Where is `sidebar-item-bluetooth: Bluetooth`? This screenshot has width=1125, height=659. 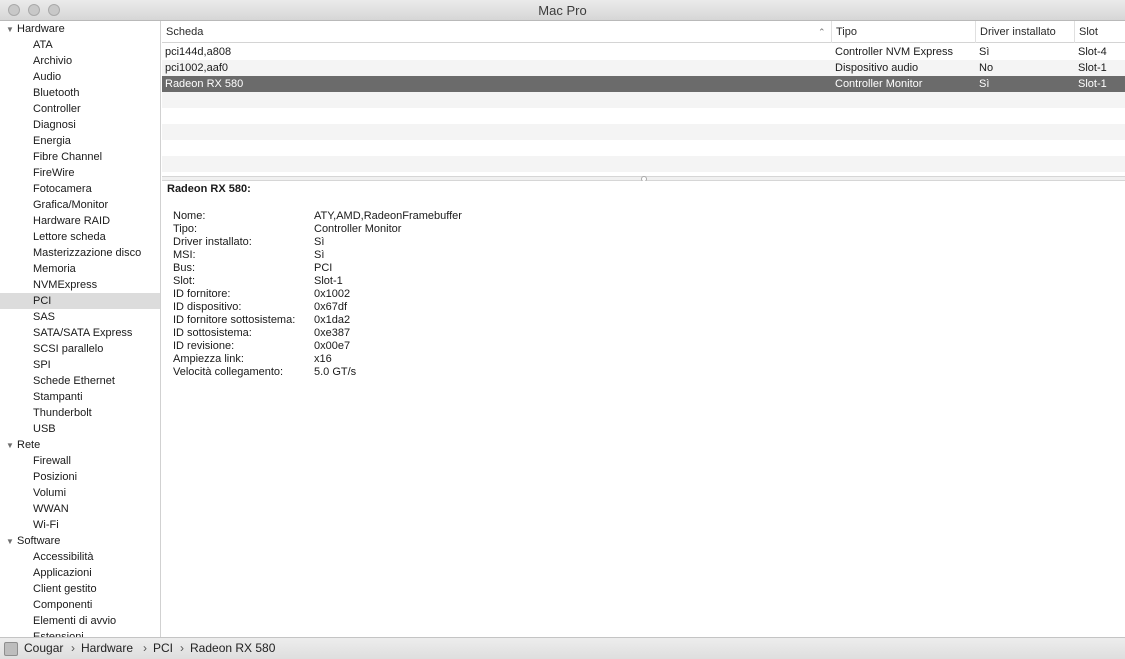 sidebar-item-bluetooth: Bluetooth is located at coordinates (80, 93).